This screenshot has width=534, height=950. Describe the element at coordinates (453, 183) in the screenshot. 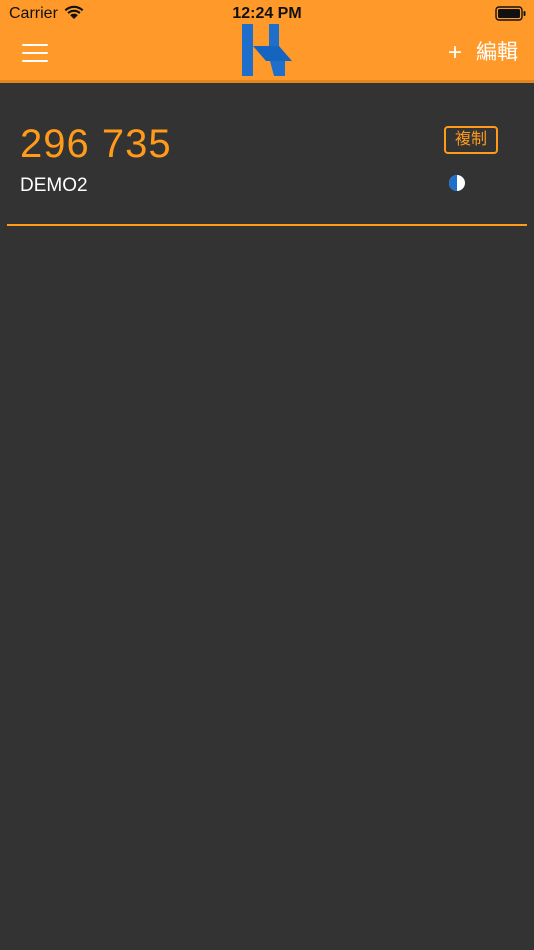

I see `timer-progress-slice` at that location.